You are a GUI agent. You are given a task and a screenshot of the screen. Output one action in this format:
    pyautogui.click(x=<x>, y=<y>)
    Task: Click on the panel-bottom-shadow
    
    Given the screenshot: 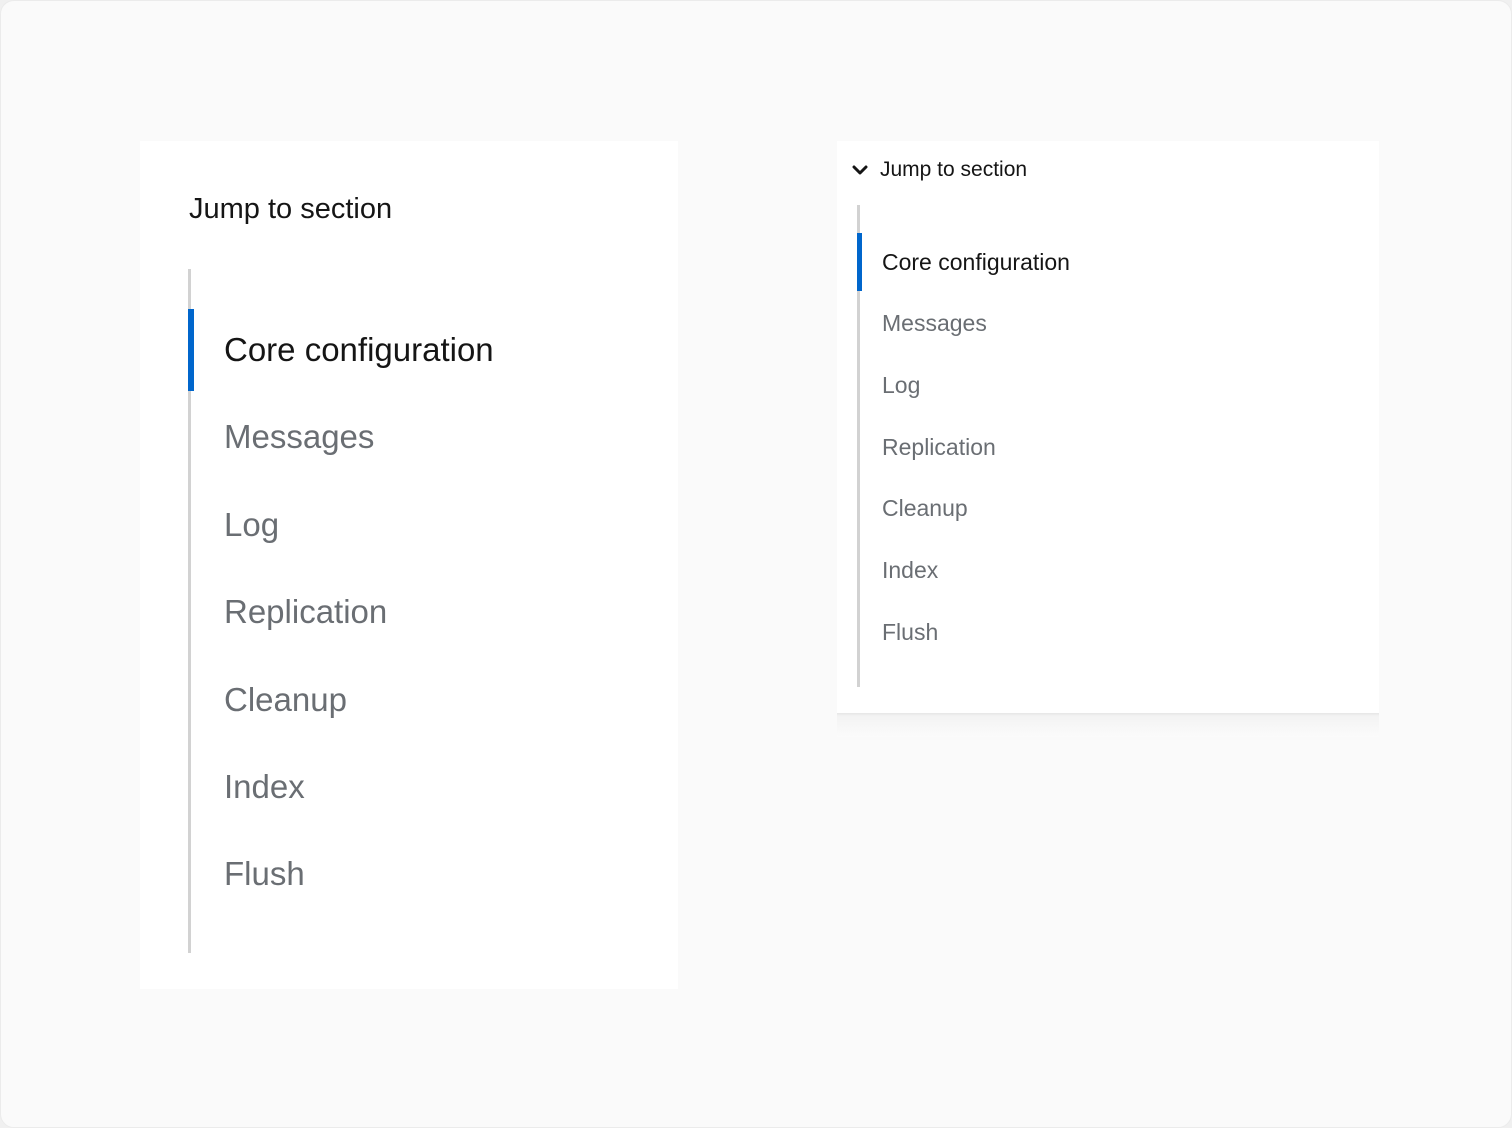 What is the action you would take?
    pyautogui.click(x=1108, y=725)
    